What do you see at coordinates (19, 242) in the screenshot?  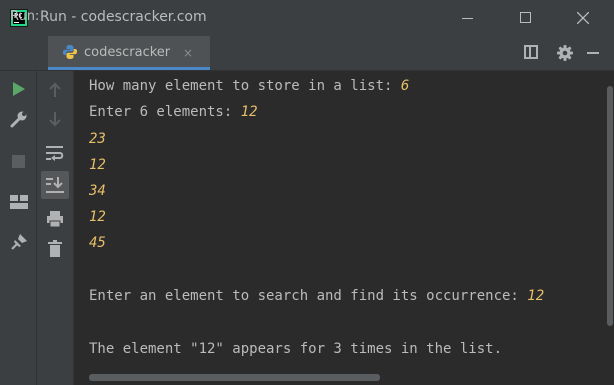 I see `pin-icon` at bounding box center [19, 242].